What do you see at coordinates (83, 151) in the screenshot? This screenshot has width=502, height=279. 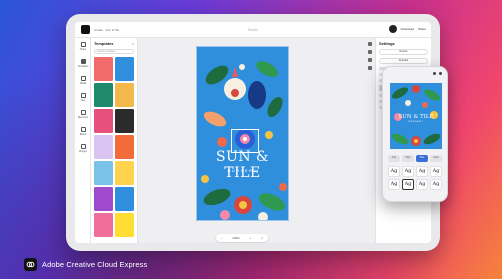 I see `rail-label: Plugins` at bounding box center [83, 151].